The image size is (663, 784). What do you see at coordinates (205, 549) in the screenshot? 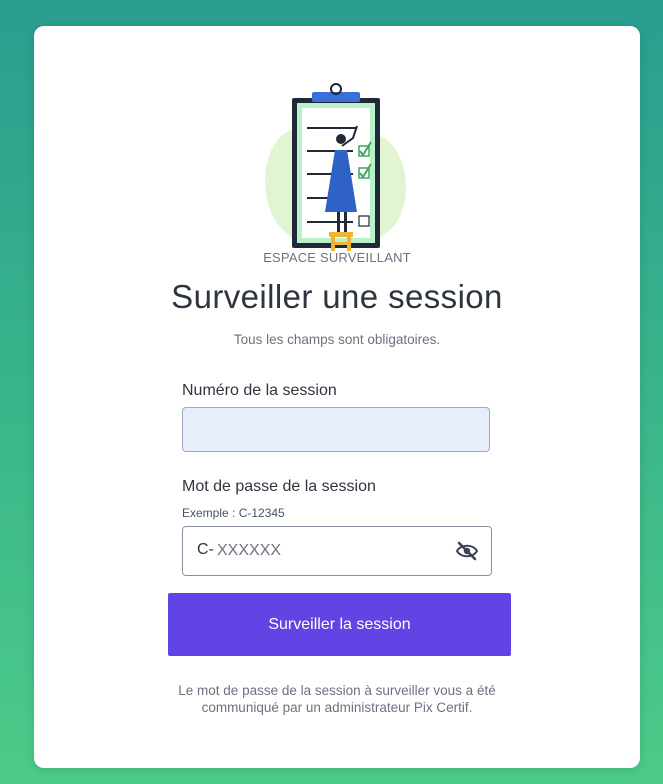
I see `password-prefix: C-` at bounding box center [205, 549].